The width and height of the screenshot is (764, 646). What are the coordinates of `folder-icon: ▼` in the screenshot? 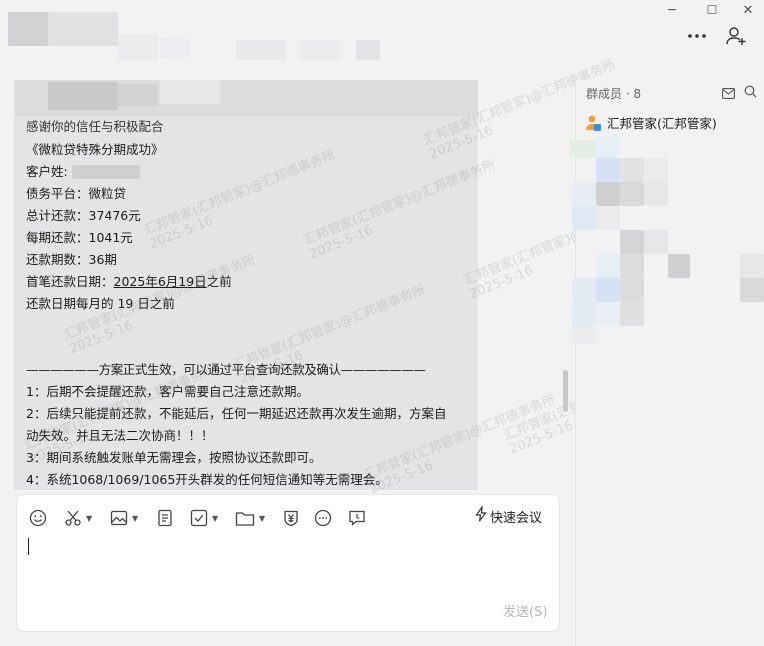 It's located at (250, 518).